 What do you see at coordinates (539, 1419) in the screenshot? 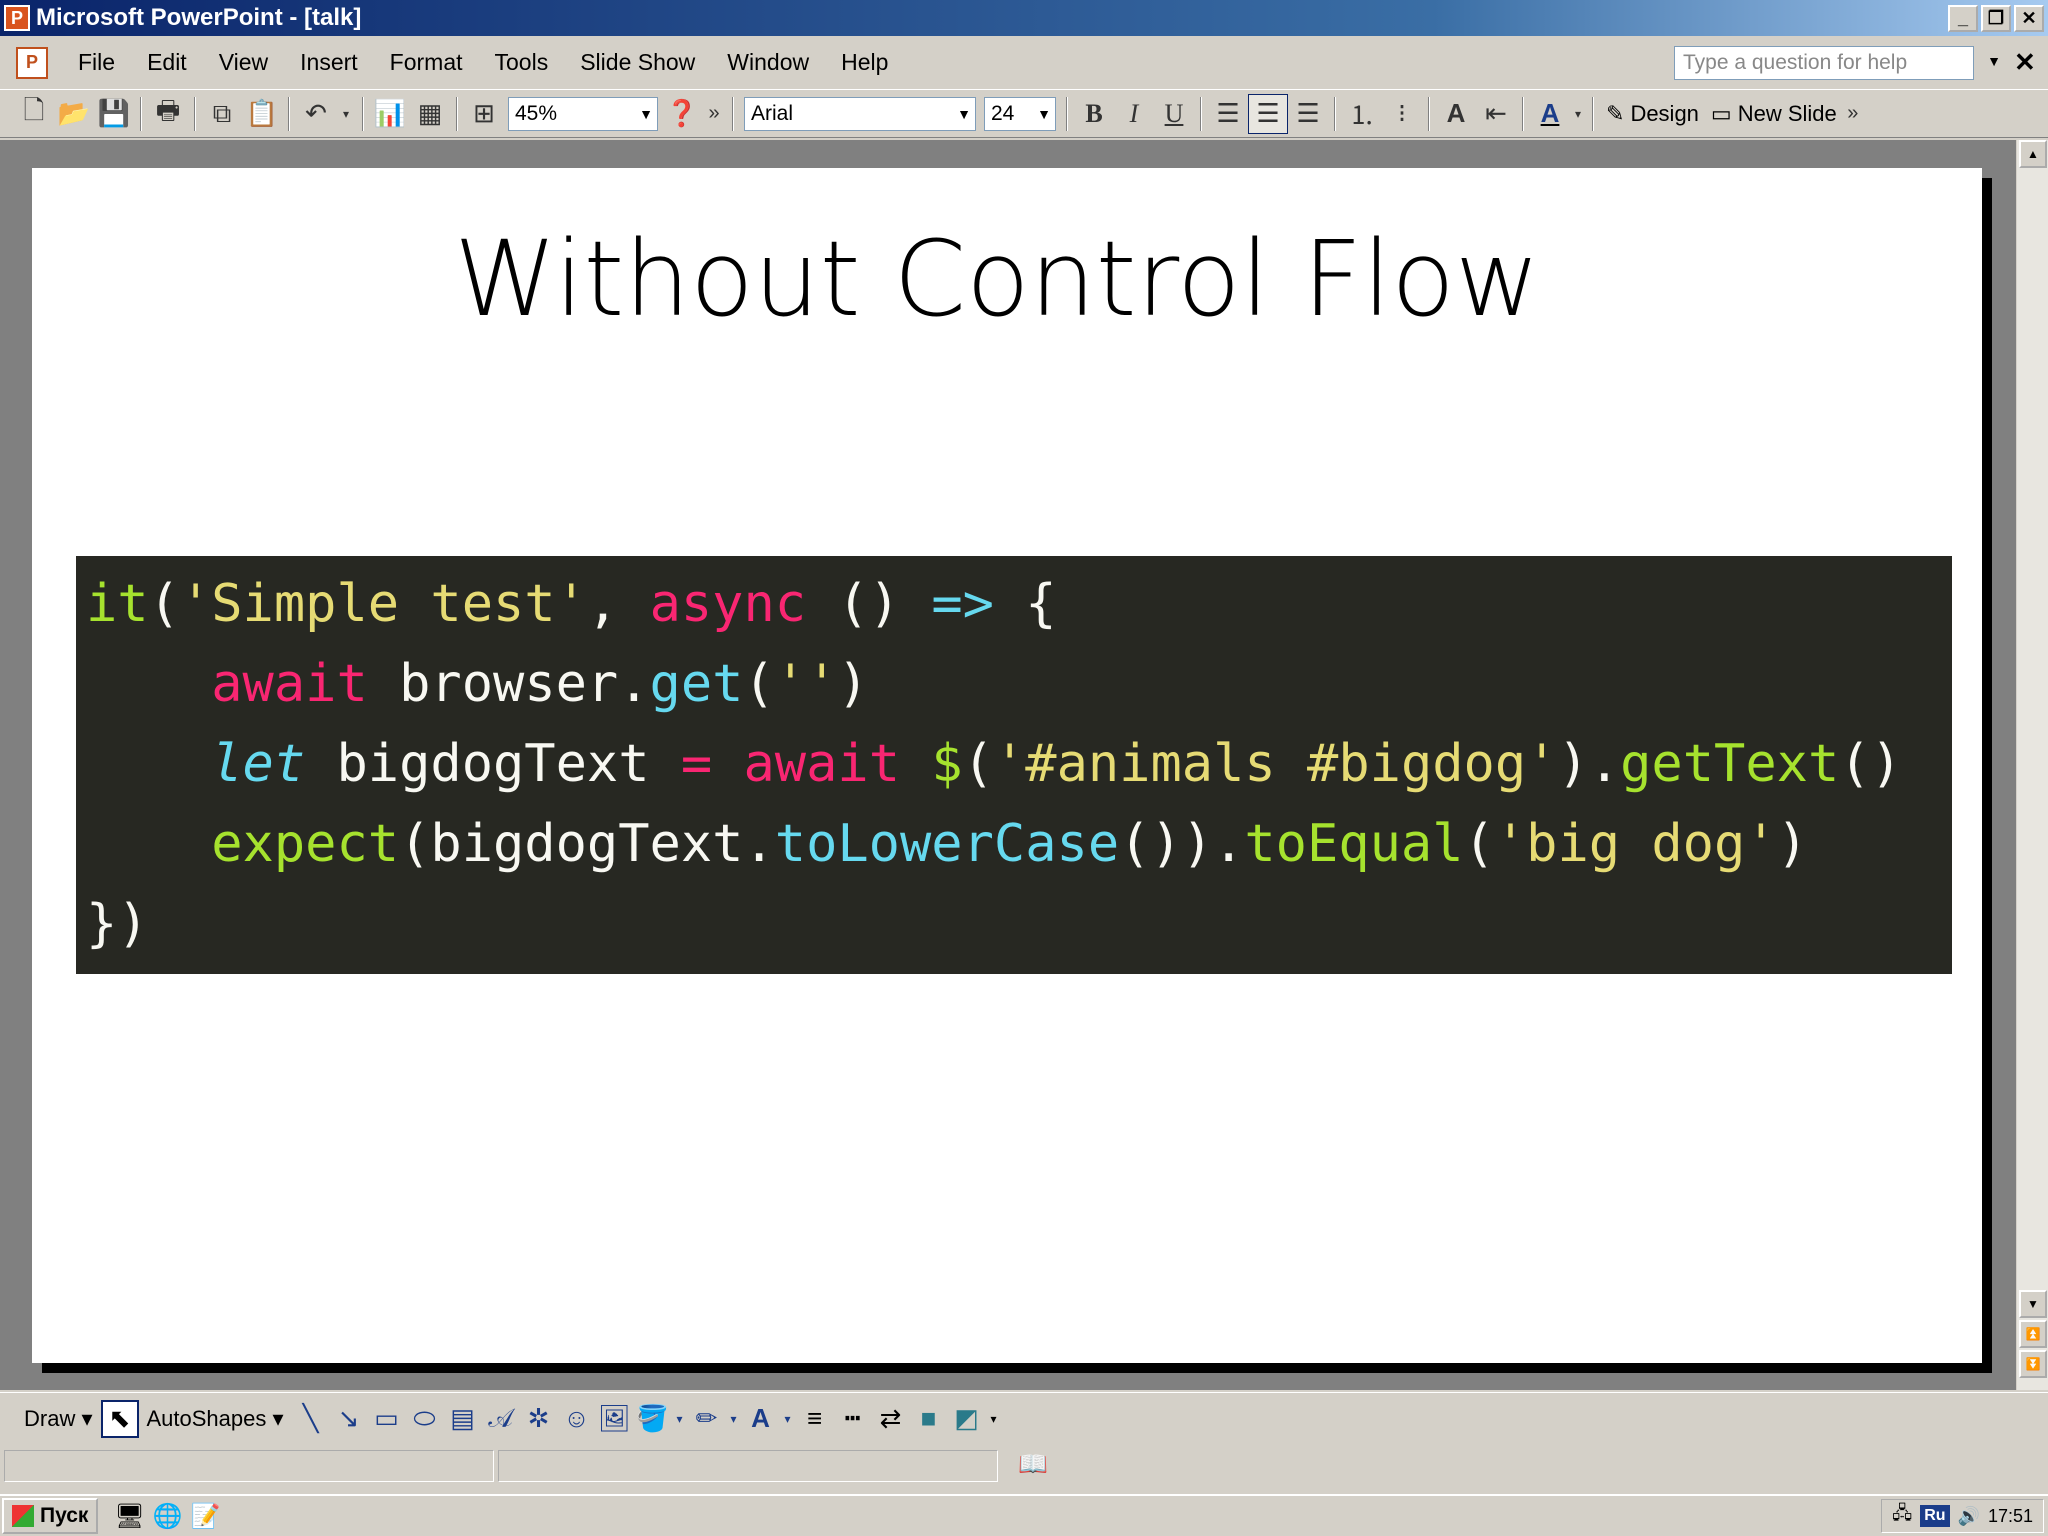
I see `diagram-icon: ✲` at bounding box center [539, 1419].